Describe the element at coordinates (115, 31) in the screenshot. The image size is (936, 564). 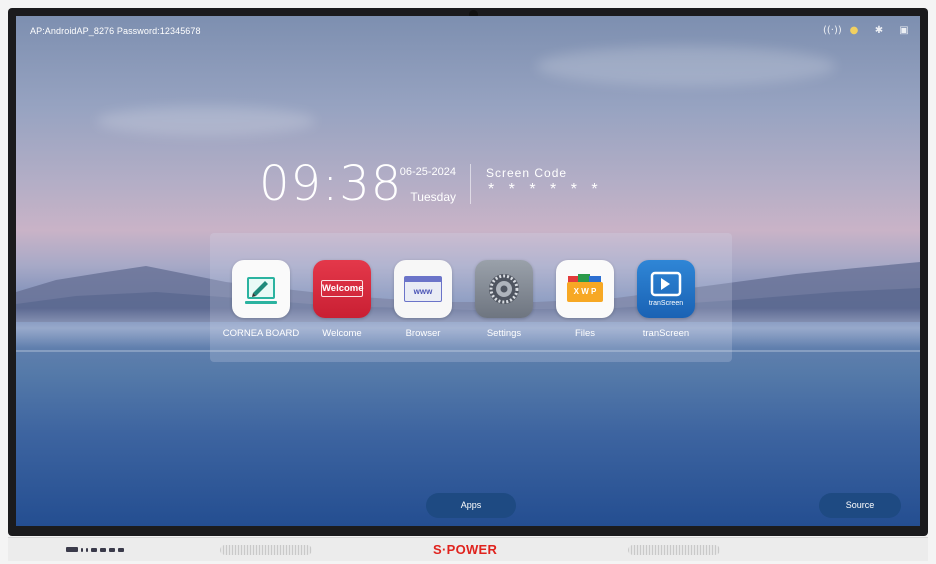
I see `hotspot-info: AP:AndroidAP_8276 Password:12345678` at that location.